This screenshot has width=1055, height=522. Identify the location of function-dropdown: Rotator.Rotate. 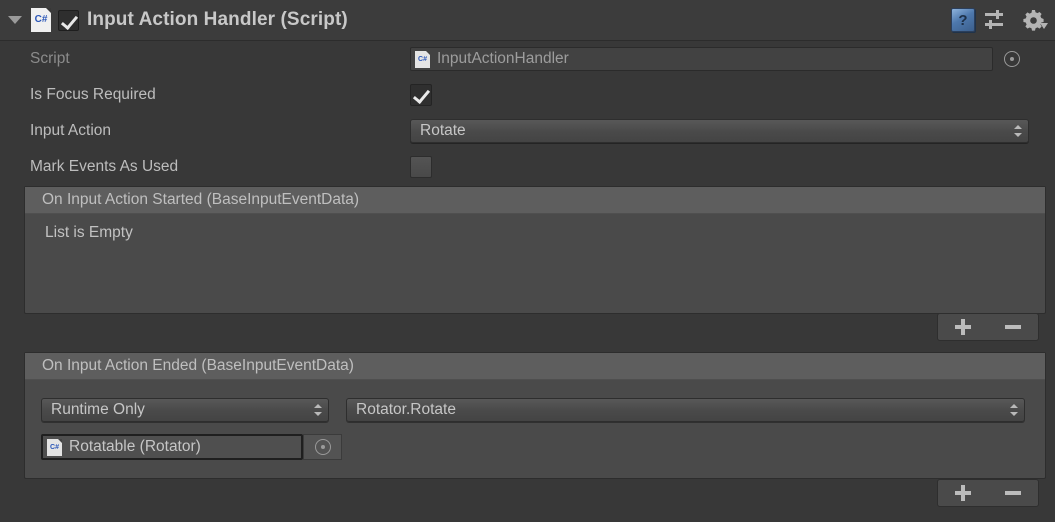
(685, 410).